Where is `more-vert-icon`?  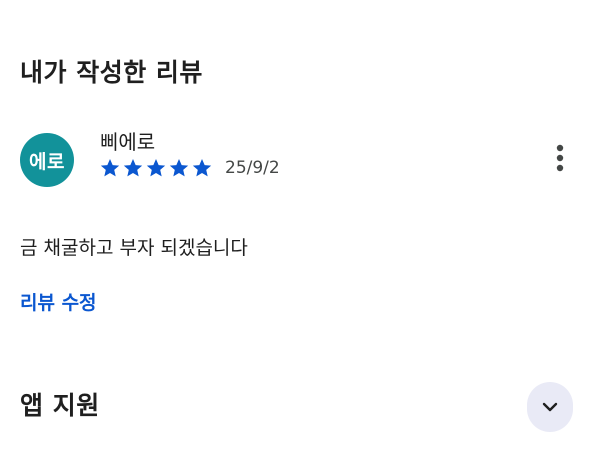 more-vert-icon is located at coordinates (560, 160).